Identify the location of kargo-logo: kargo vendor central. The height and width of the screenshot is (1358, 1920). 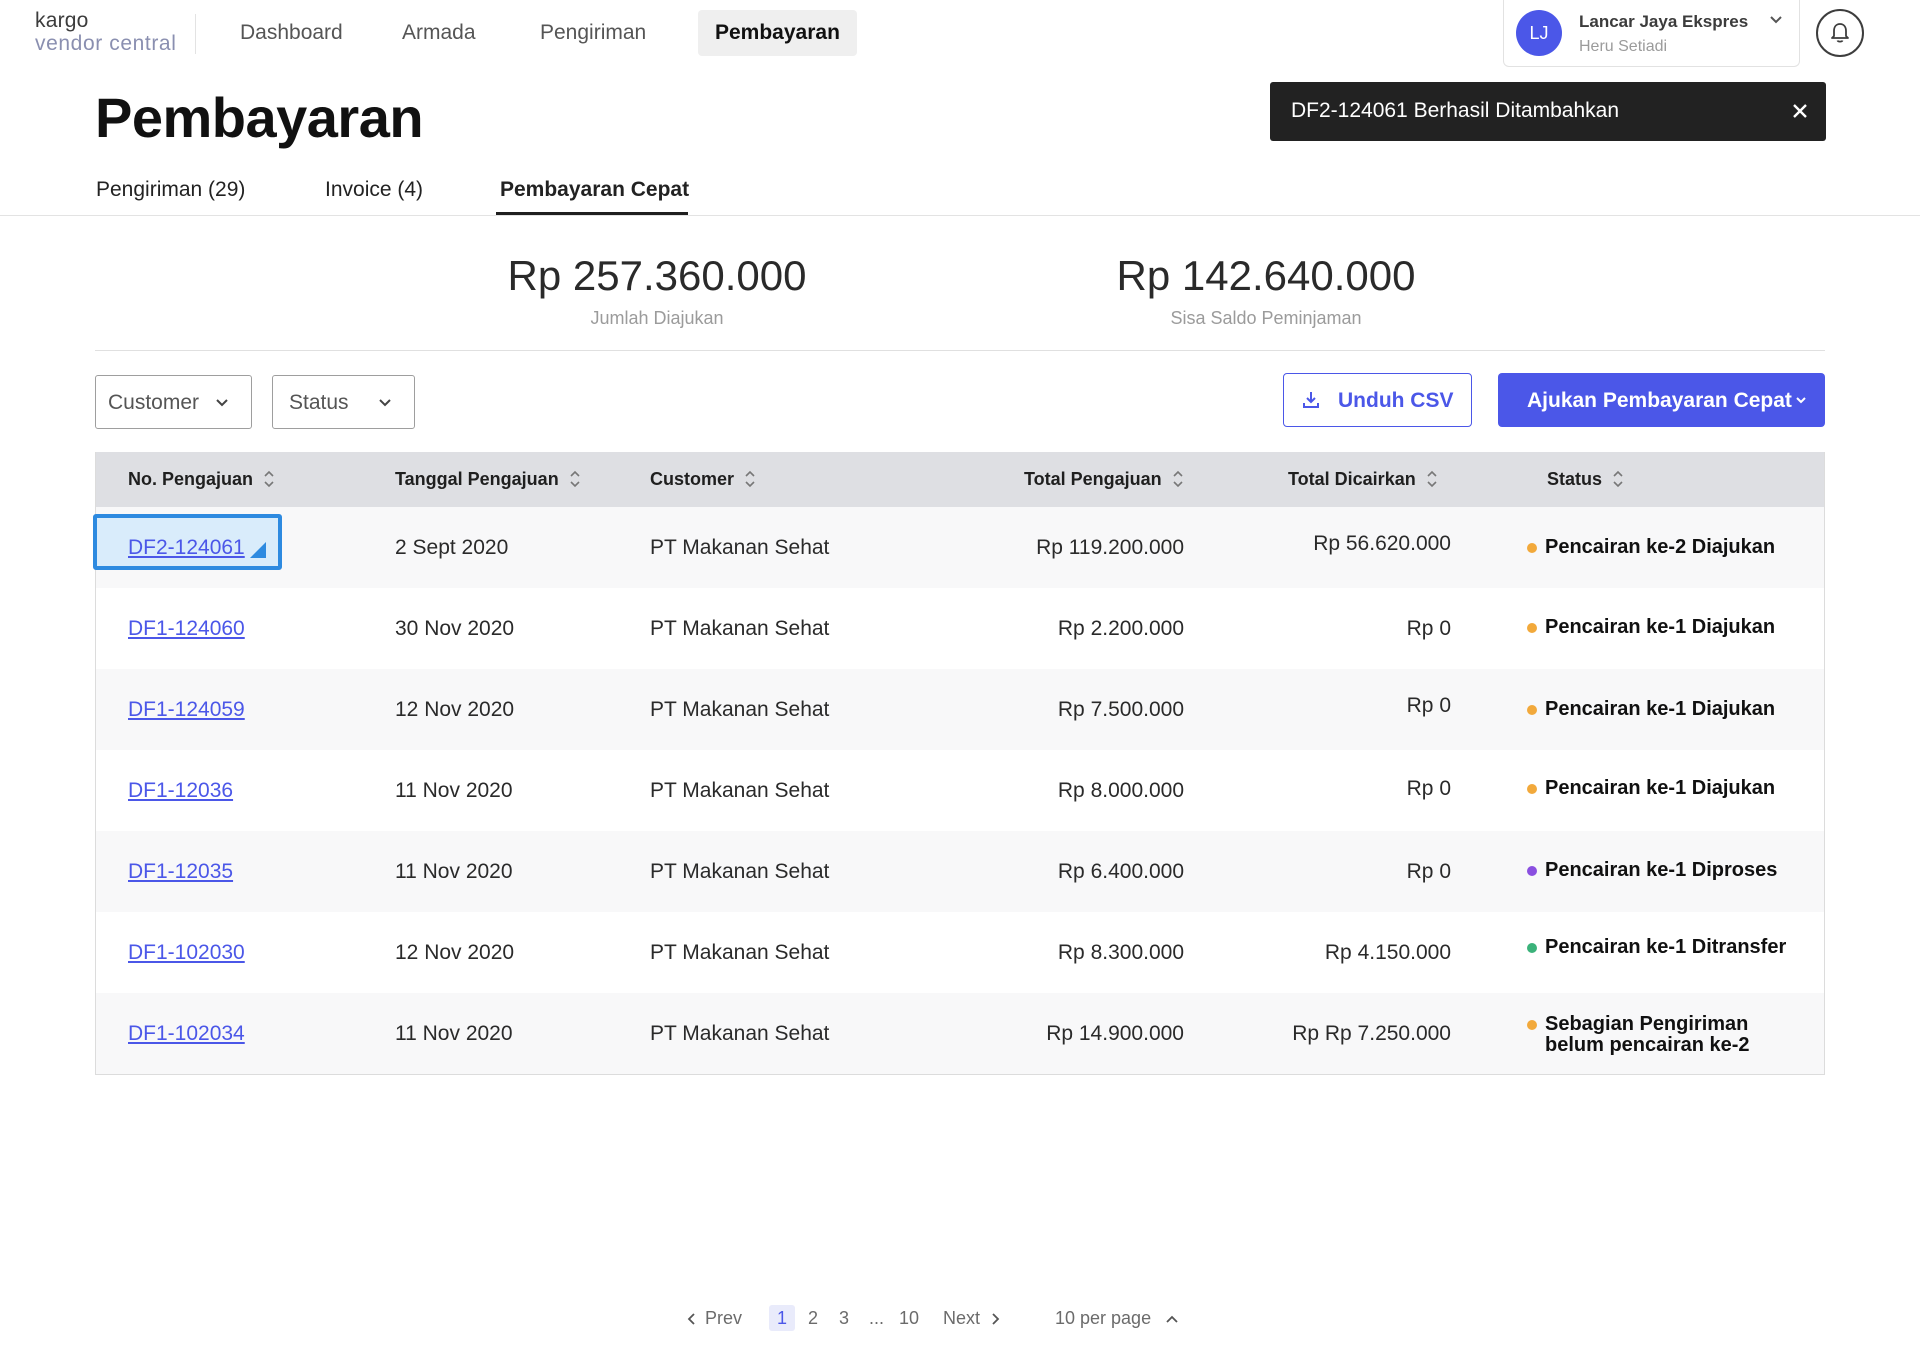
(107, 32).